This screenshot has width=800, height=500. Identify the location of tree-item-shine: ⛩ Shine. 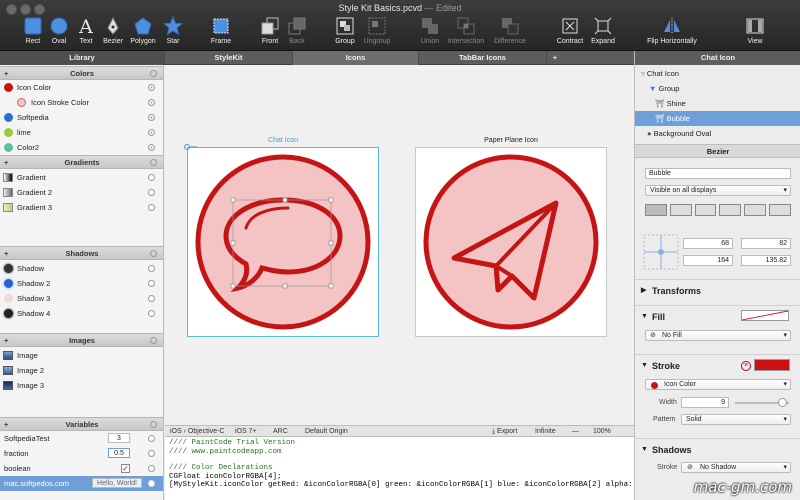
(717, 103).